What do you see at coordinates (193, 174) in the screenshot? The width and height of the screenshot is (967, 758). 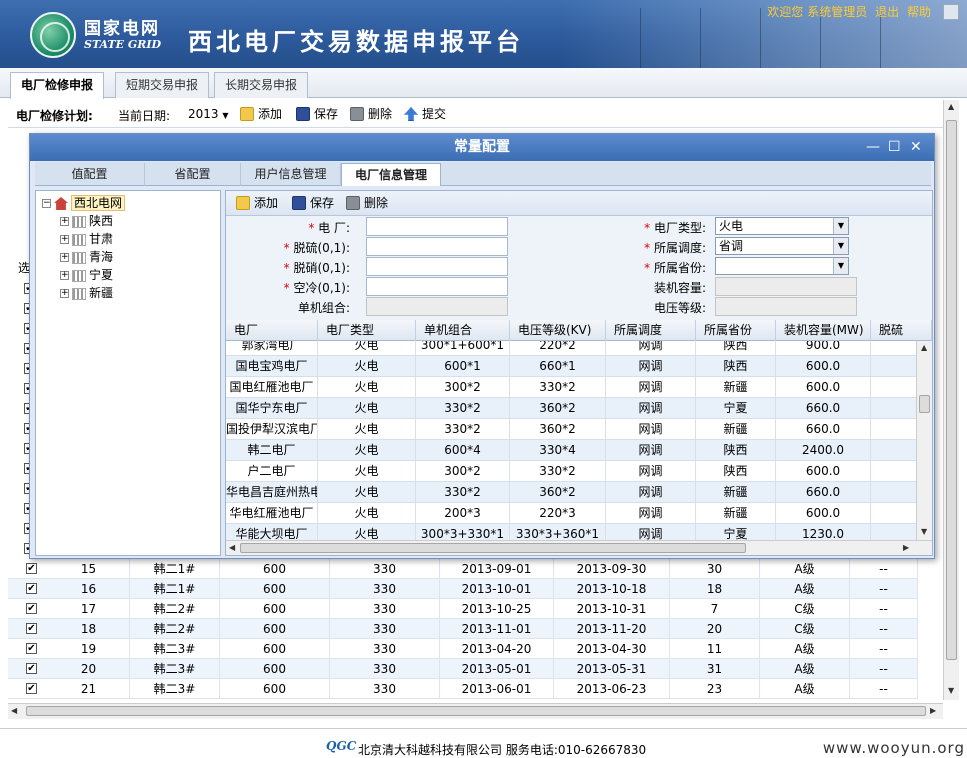 I see `tab-province-config: 省配置` at bounding box center [193, 174].